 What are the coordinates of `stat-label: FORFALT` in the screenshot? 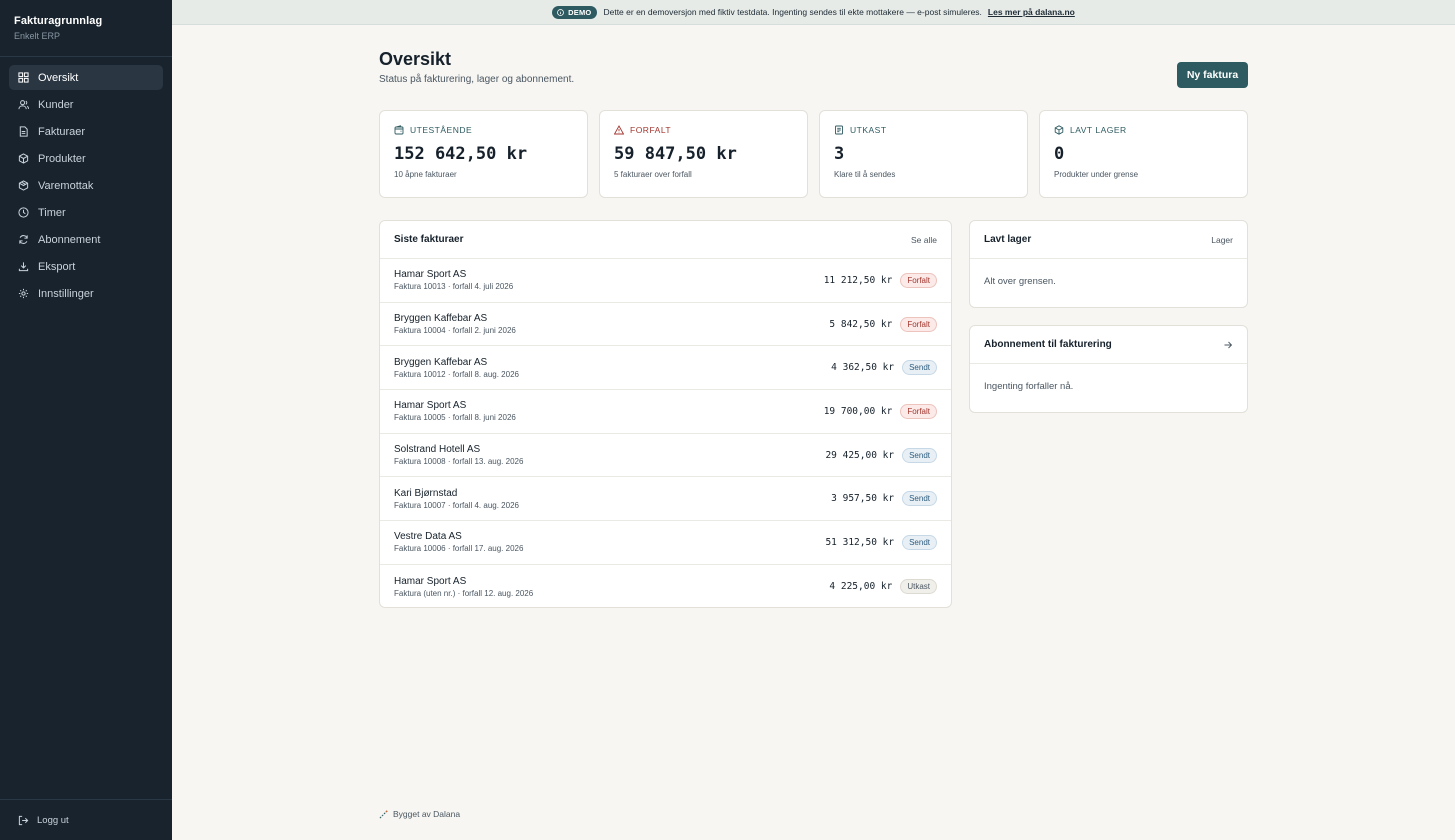 It's located at (703, 130).